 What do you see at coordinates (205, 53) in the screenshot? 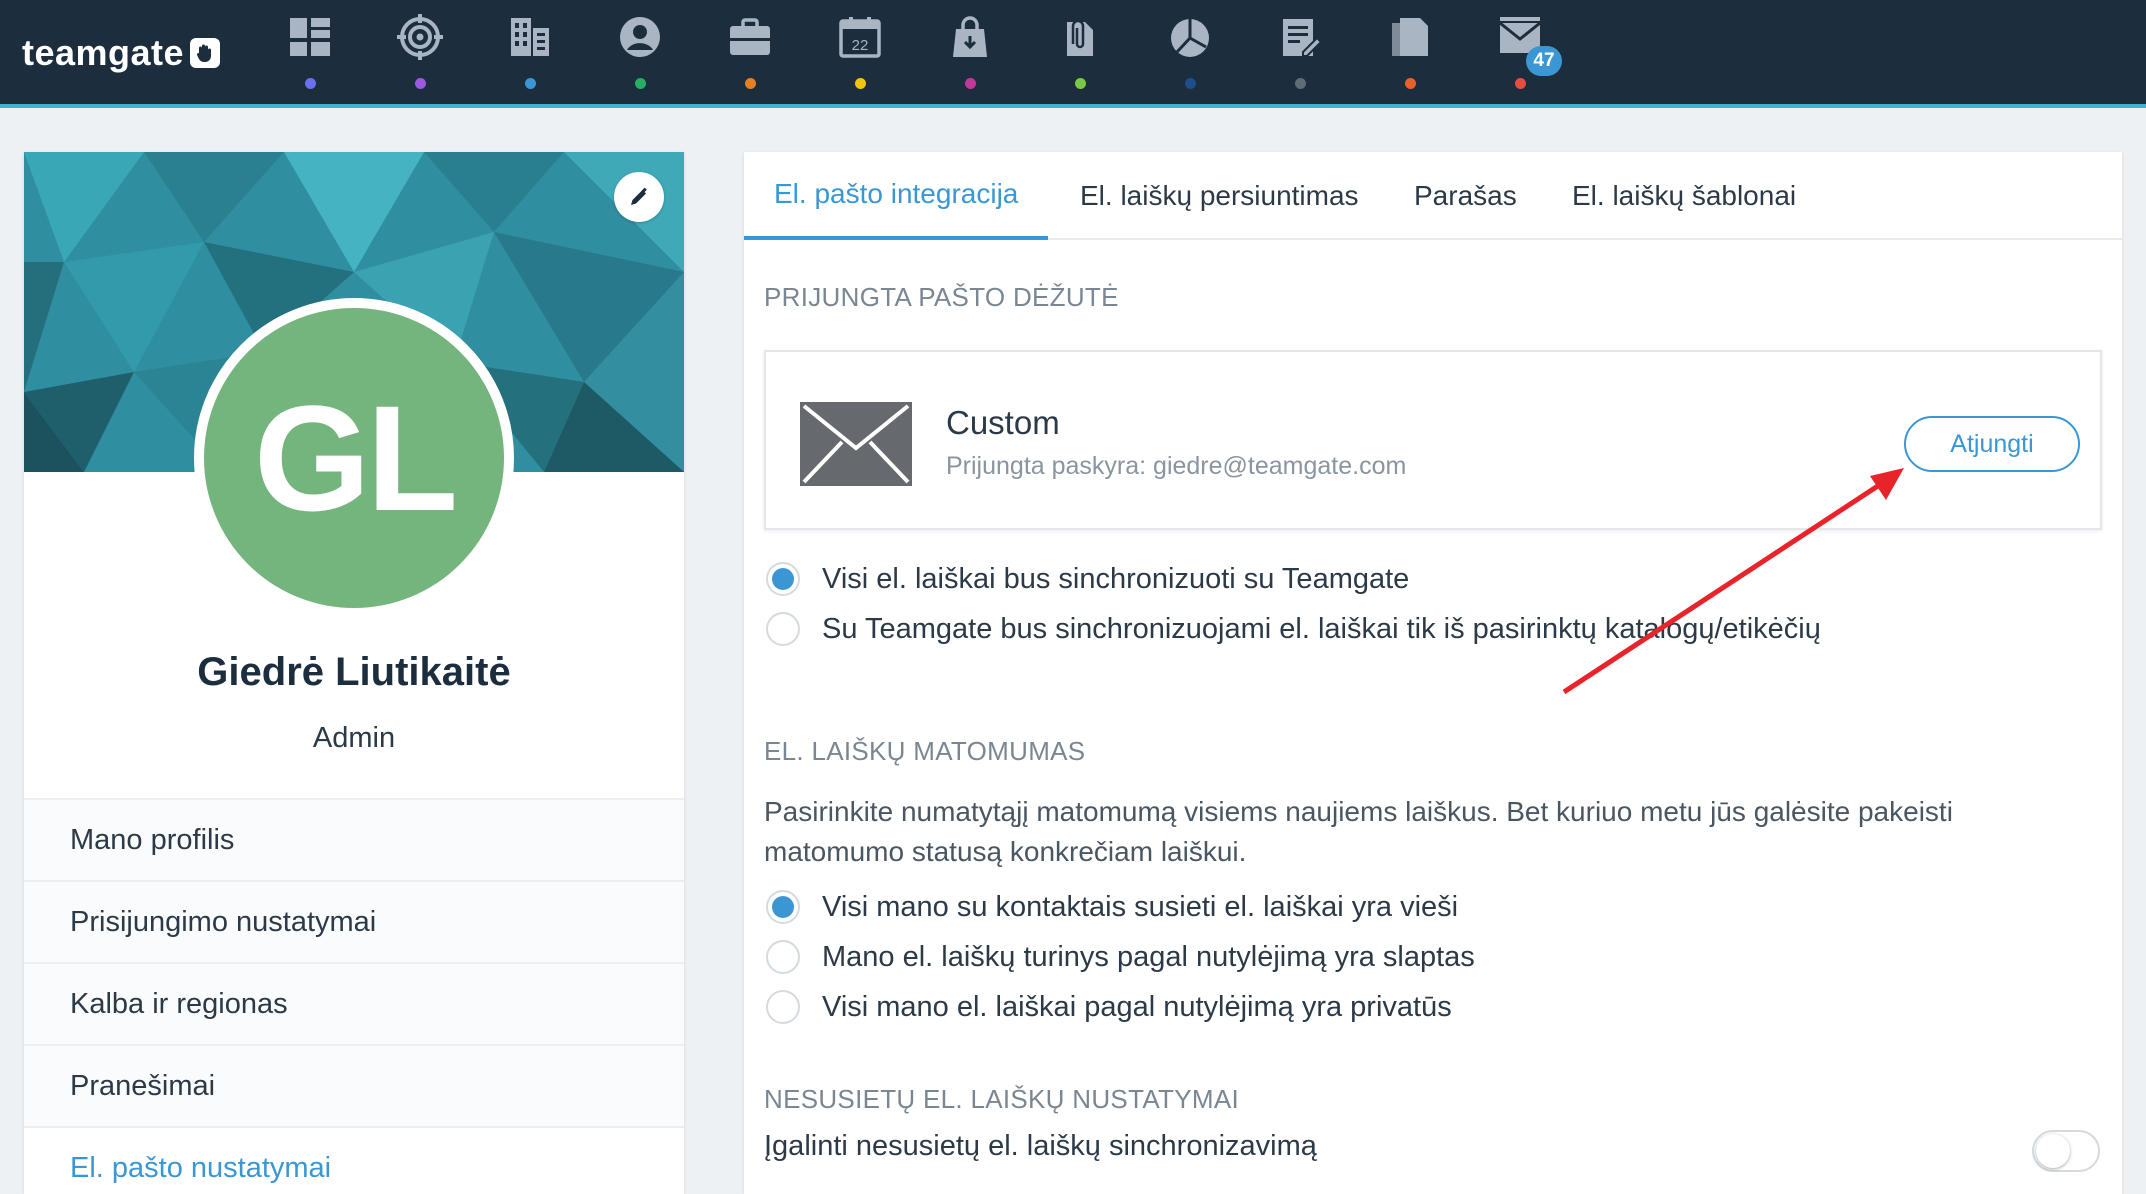
I see `logo-hand-icon` at bounding box center [205, 53].